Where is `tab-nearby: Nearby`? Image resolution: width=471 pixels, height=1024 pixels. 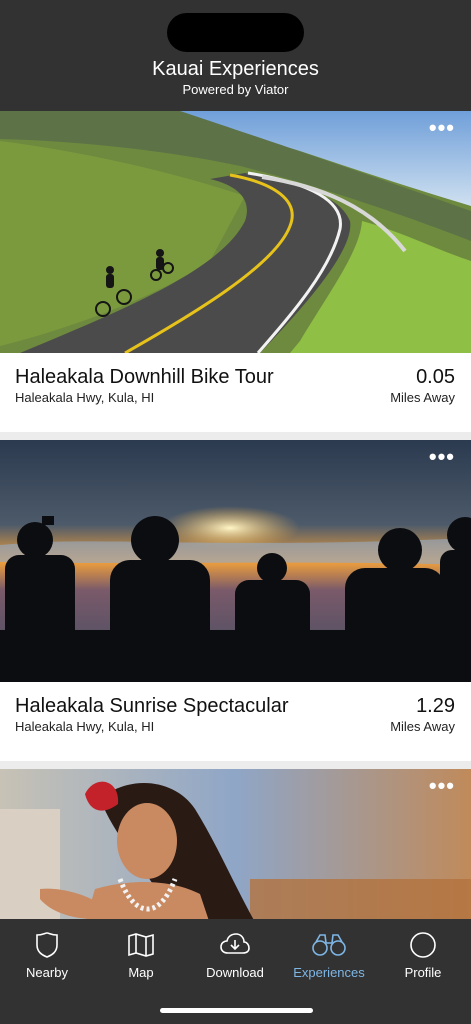
tab-nearby: Nearby is located at coordinates (47, 955).